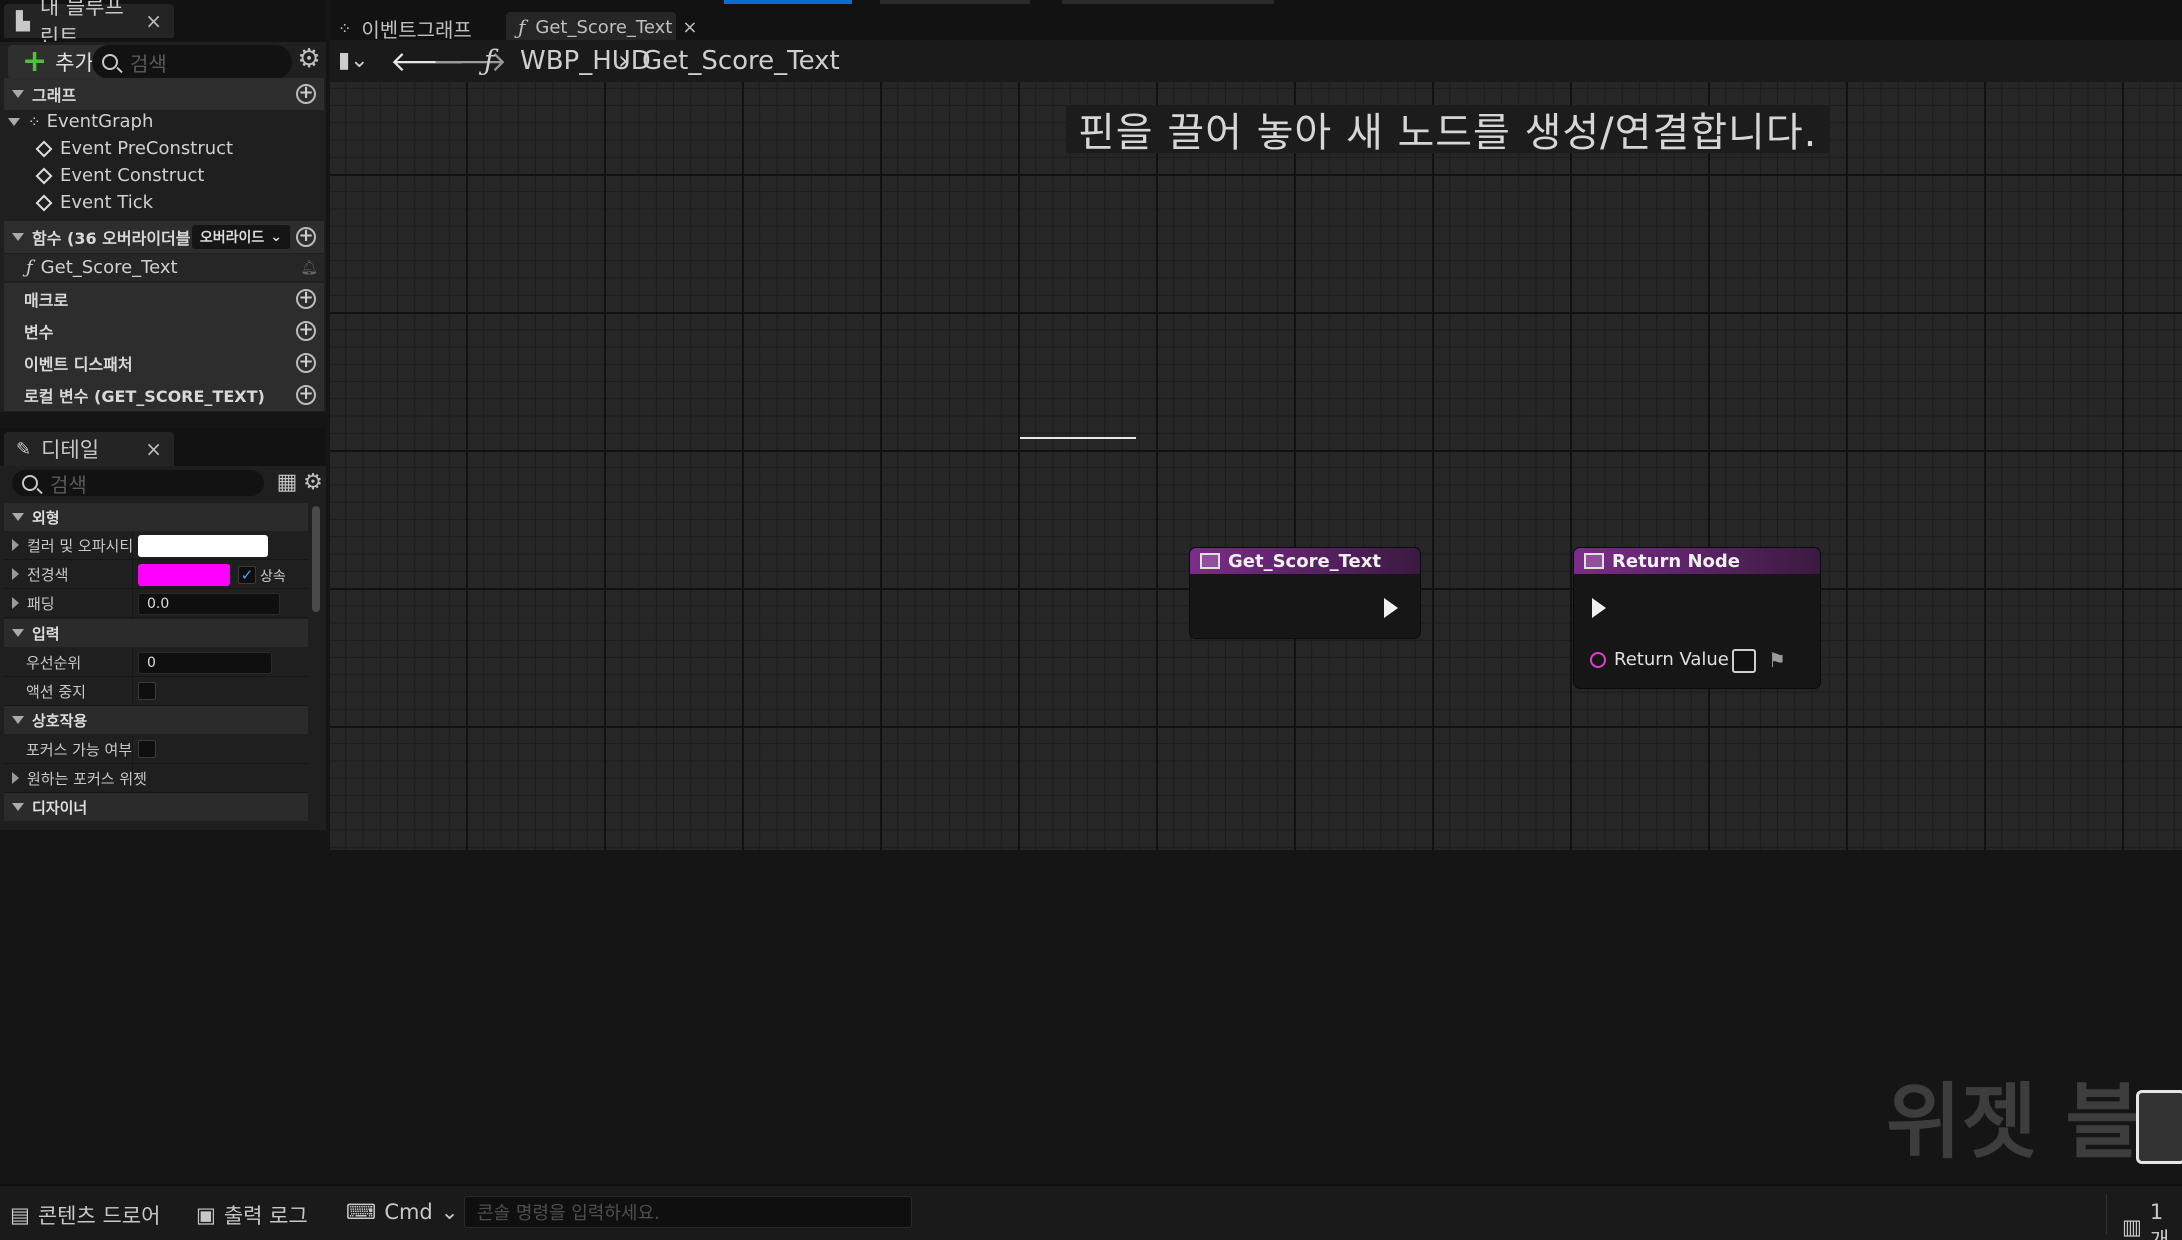 The width and height of the screenshot is (2182, 1240). I want to click on section-dispatchers-label: 이벤트 디스패처, so click(78, 364).